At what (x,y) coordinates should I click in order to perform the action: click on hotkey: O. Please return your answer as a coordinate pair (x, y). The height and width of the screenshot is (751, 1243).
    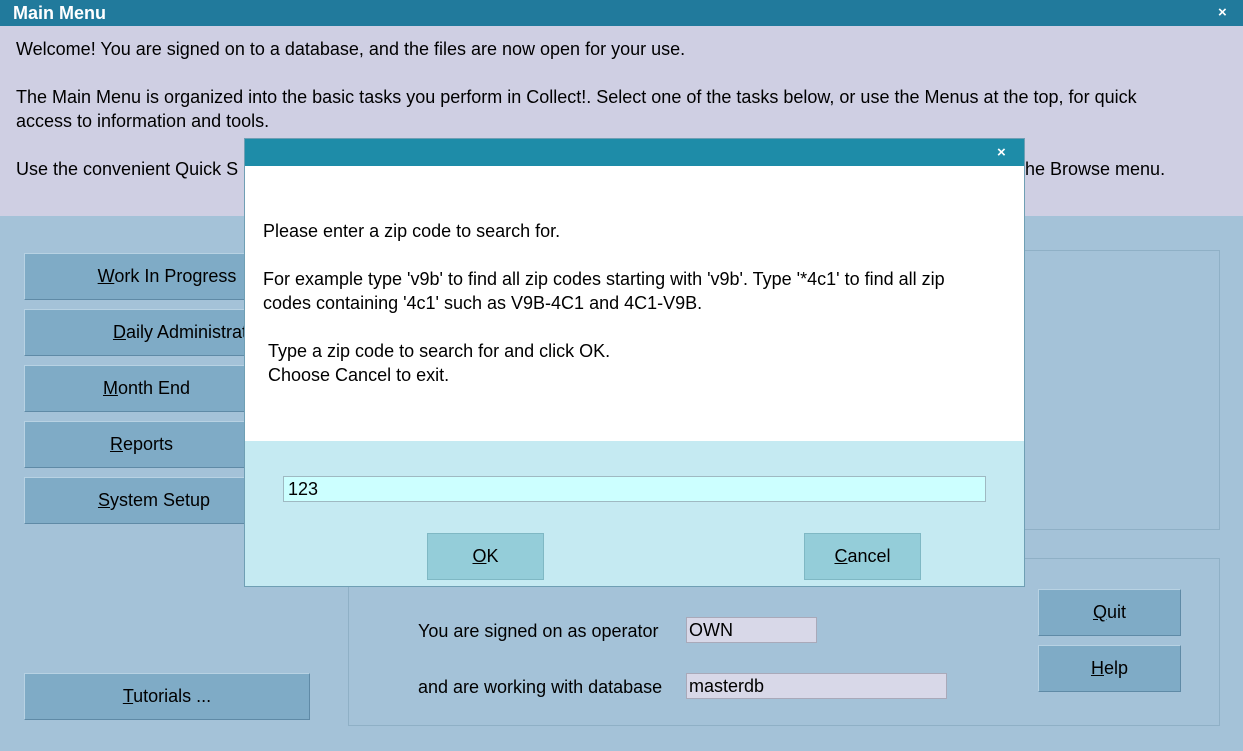
    Looking at the image, I should click on (479, 556).